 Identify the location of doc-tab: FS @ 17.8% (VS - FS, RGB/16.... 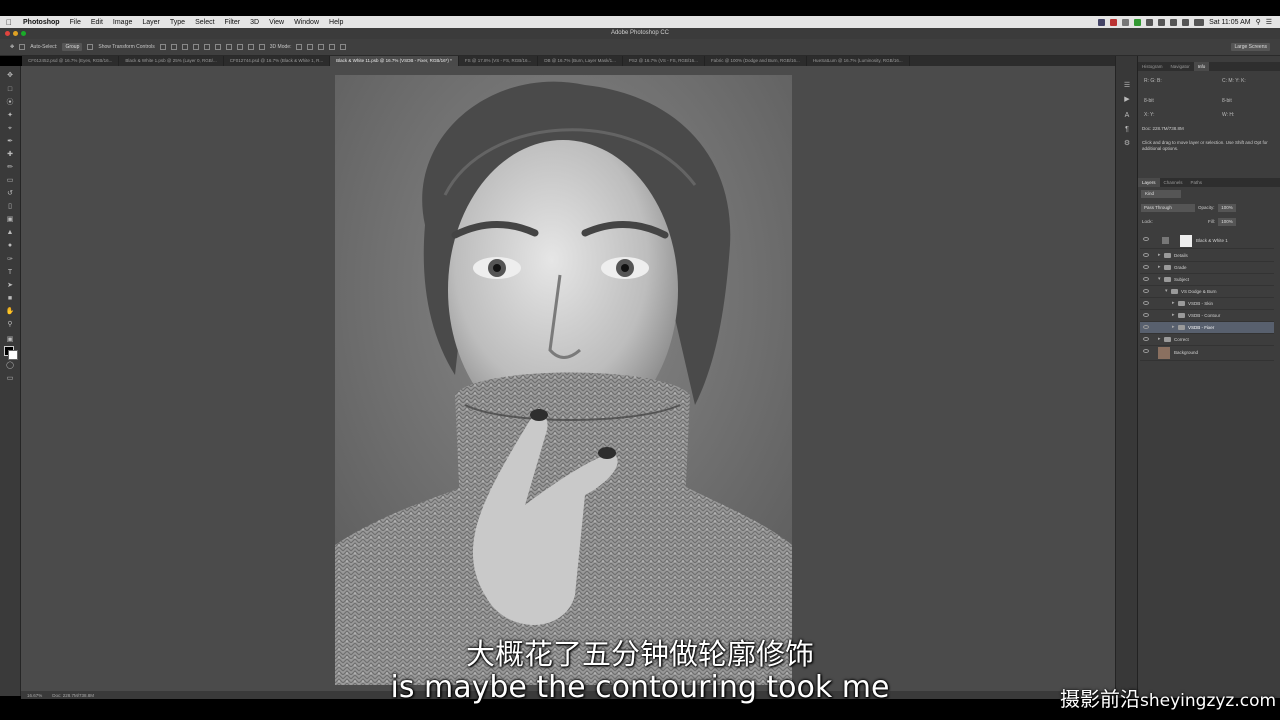
(499, 61).